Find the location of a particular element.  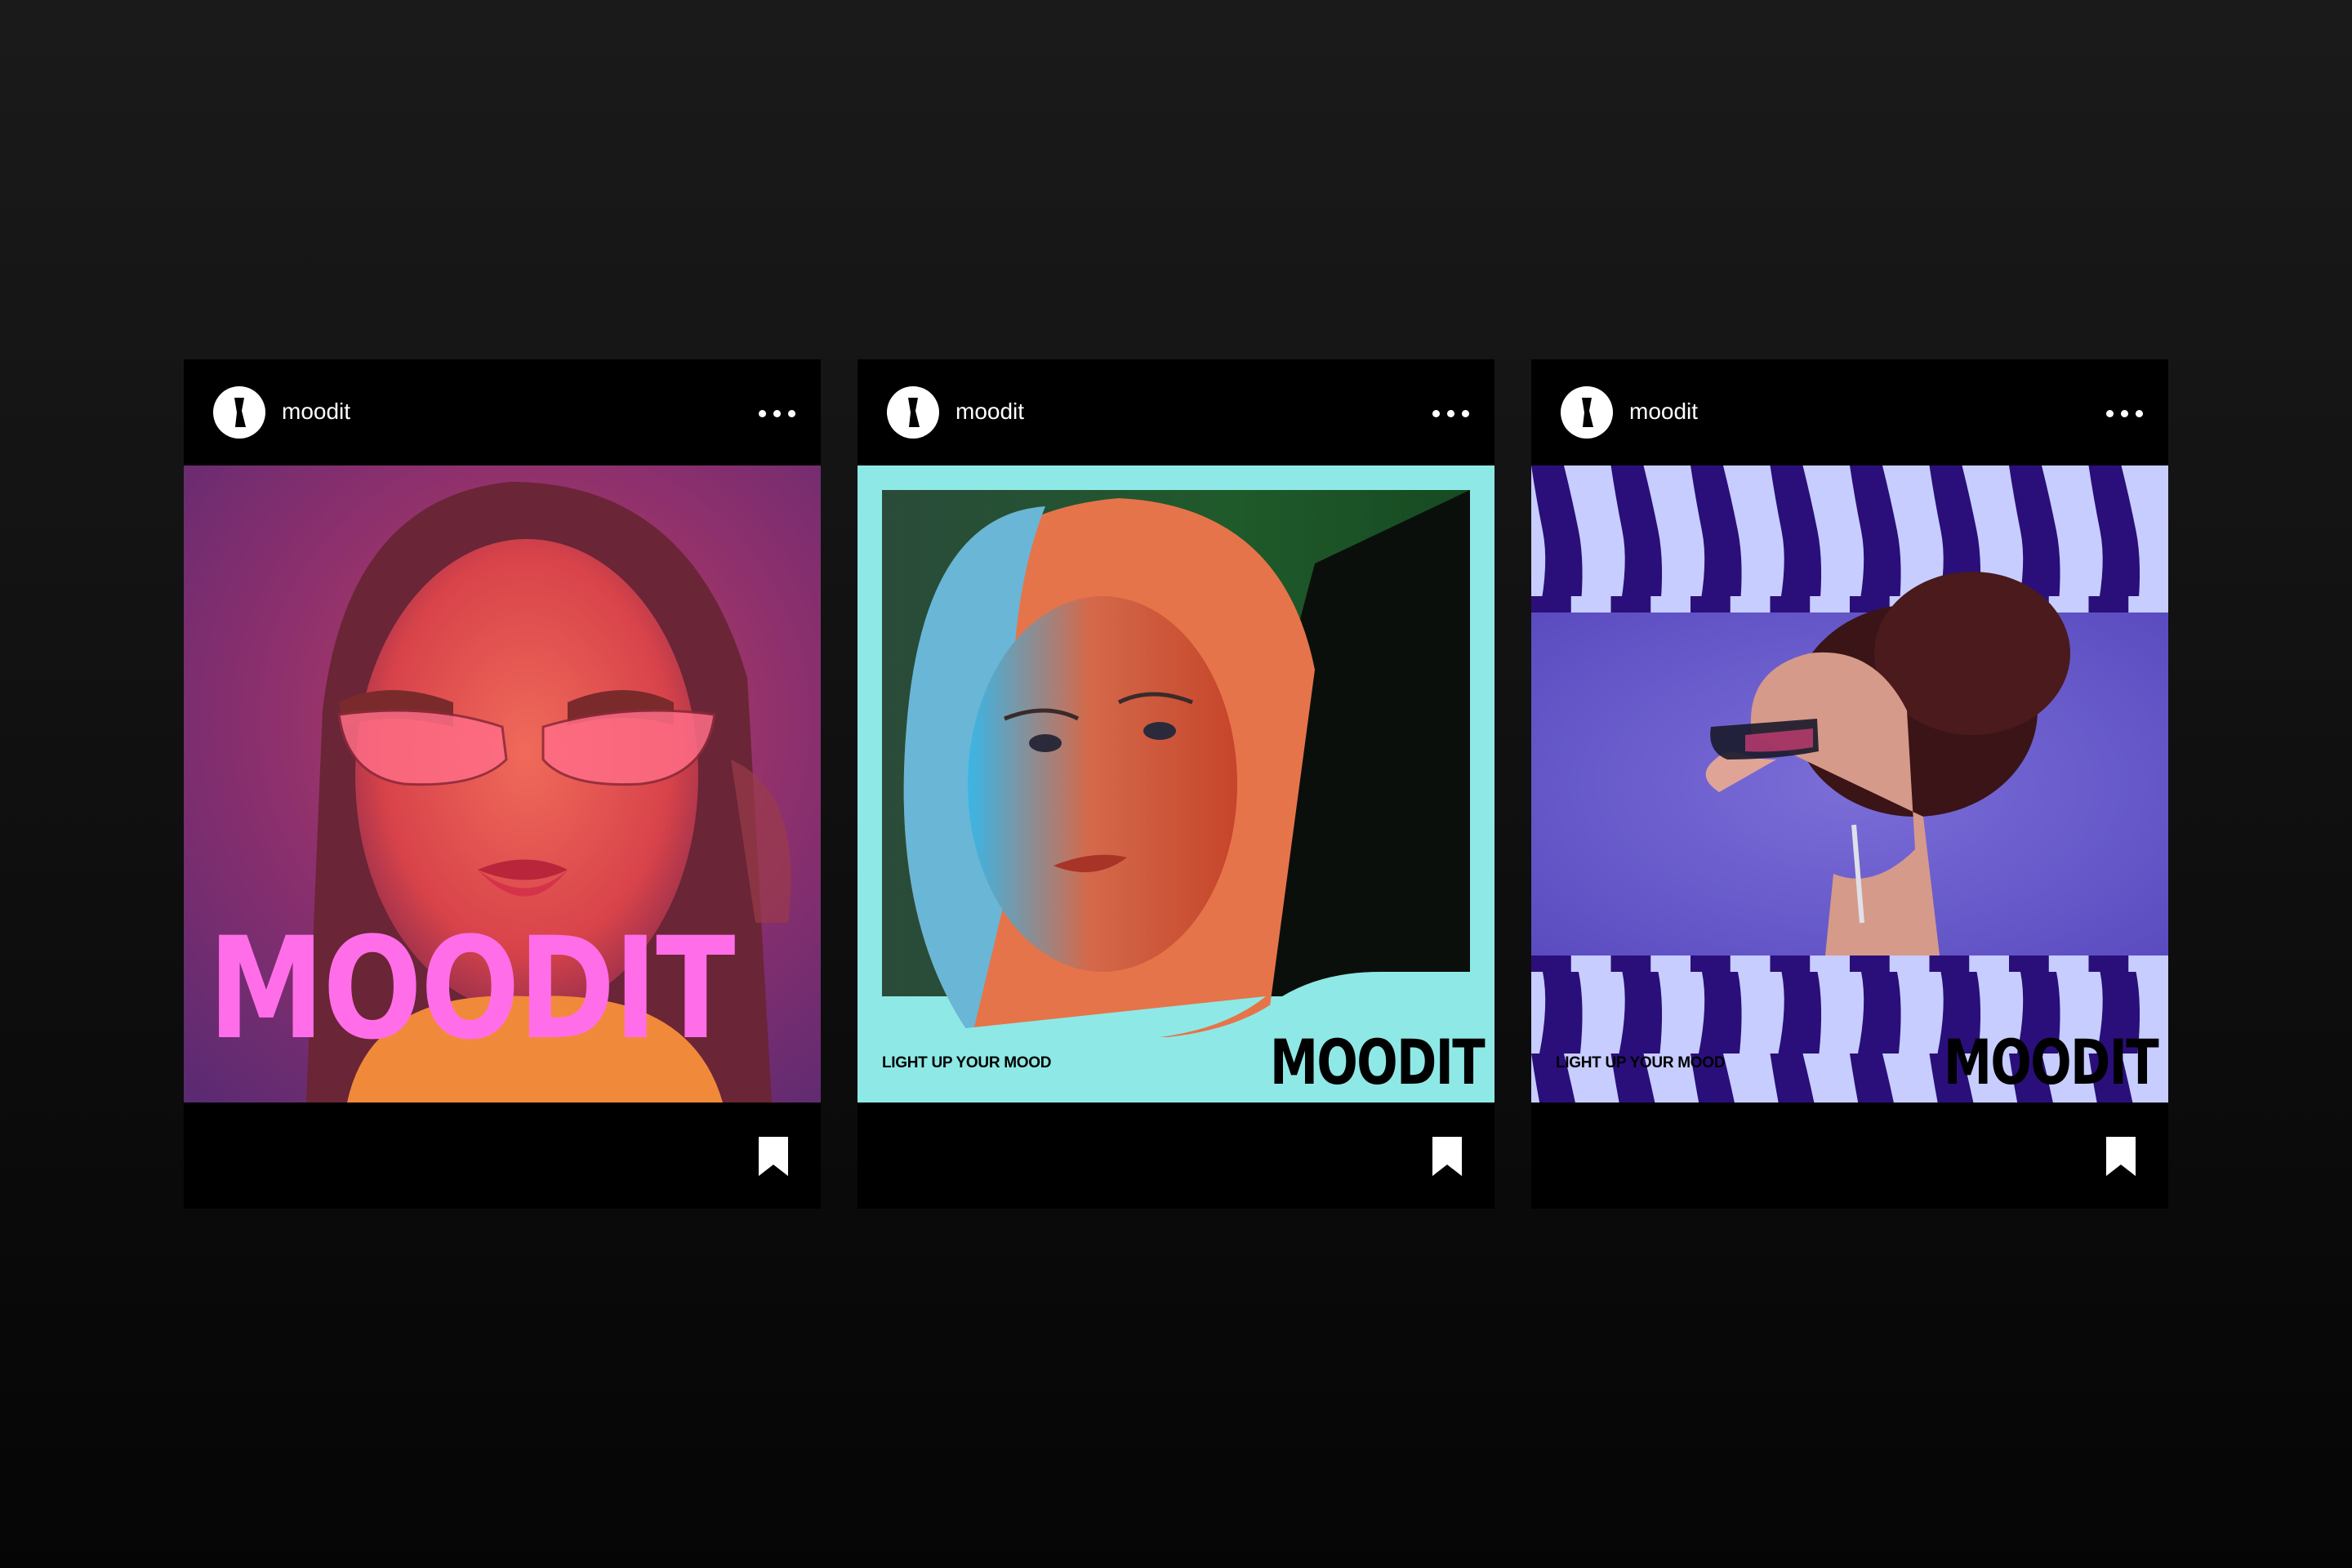

post-card-2: moodit LIGHT UP YOUR MOOD MOODIT is located at coordinates (1176, 784).